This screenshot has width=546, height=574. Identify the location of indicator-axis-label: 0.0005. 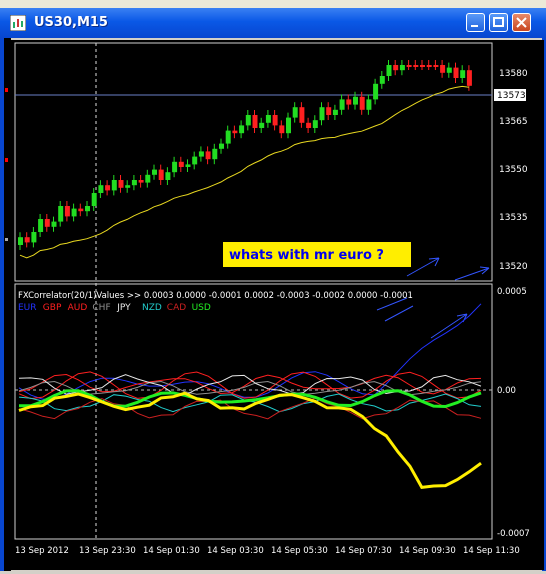
(512, 292).